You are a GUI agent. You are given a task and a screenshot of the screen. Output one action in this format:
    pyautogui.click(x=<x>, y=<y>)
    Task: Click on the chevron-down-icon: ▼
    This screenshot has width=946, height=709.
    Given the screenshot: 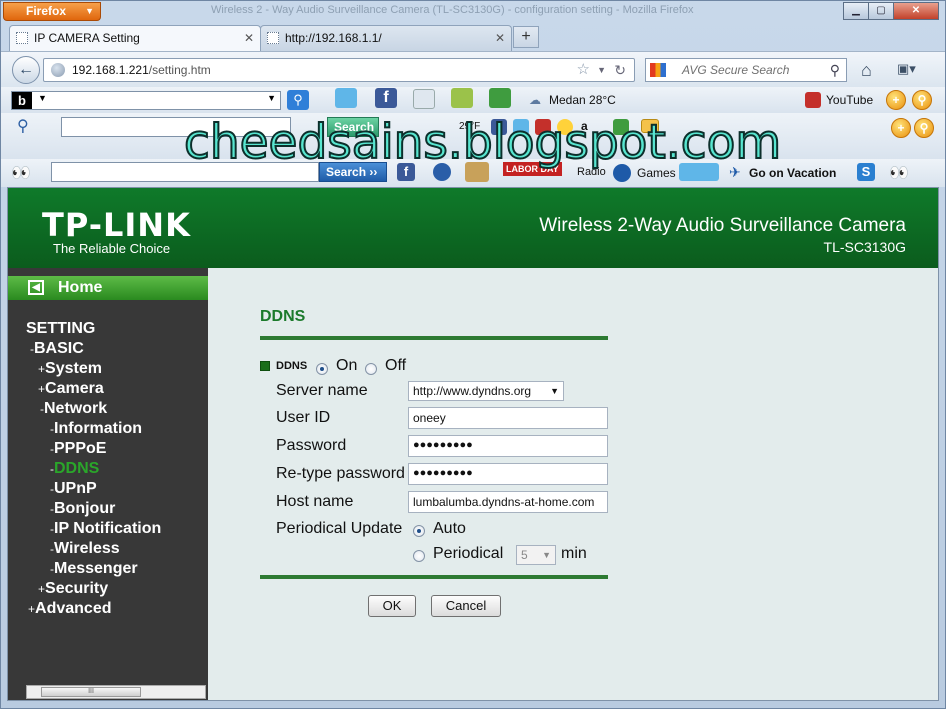 What is the action you would take?
    pyautogui.click(x=271, y=98)
    